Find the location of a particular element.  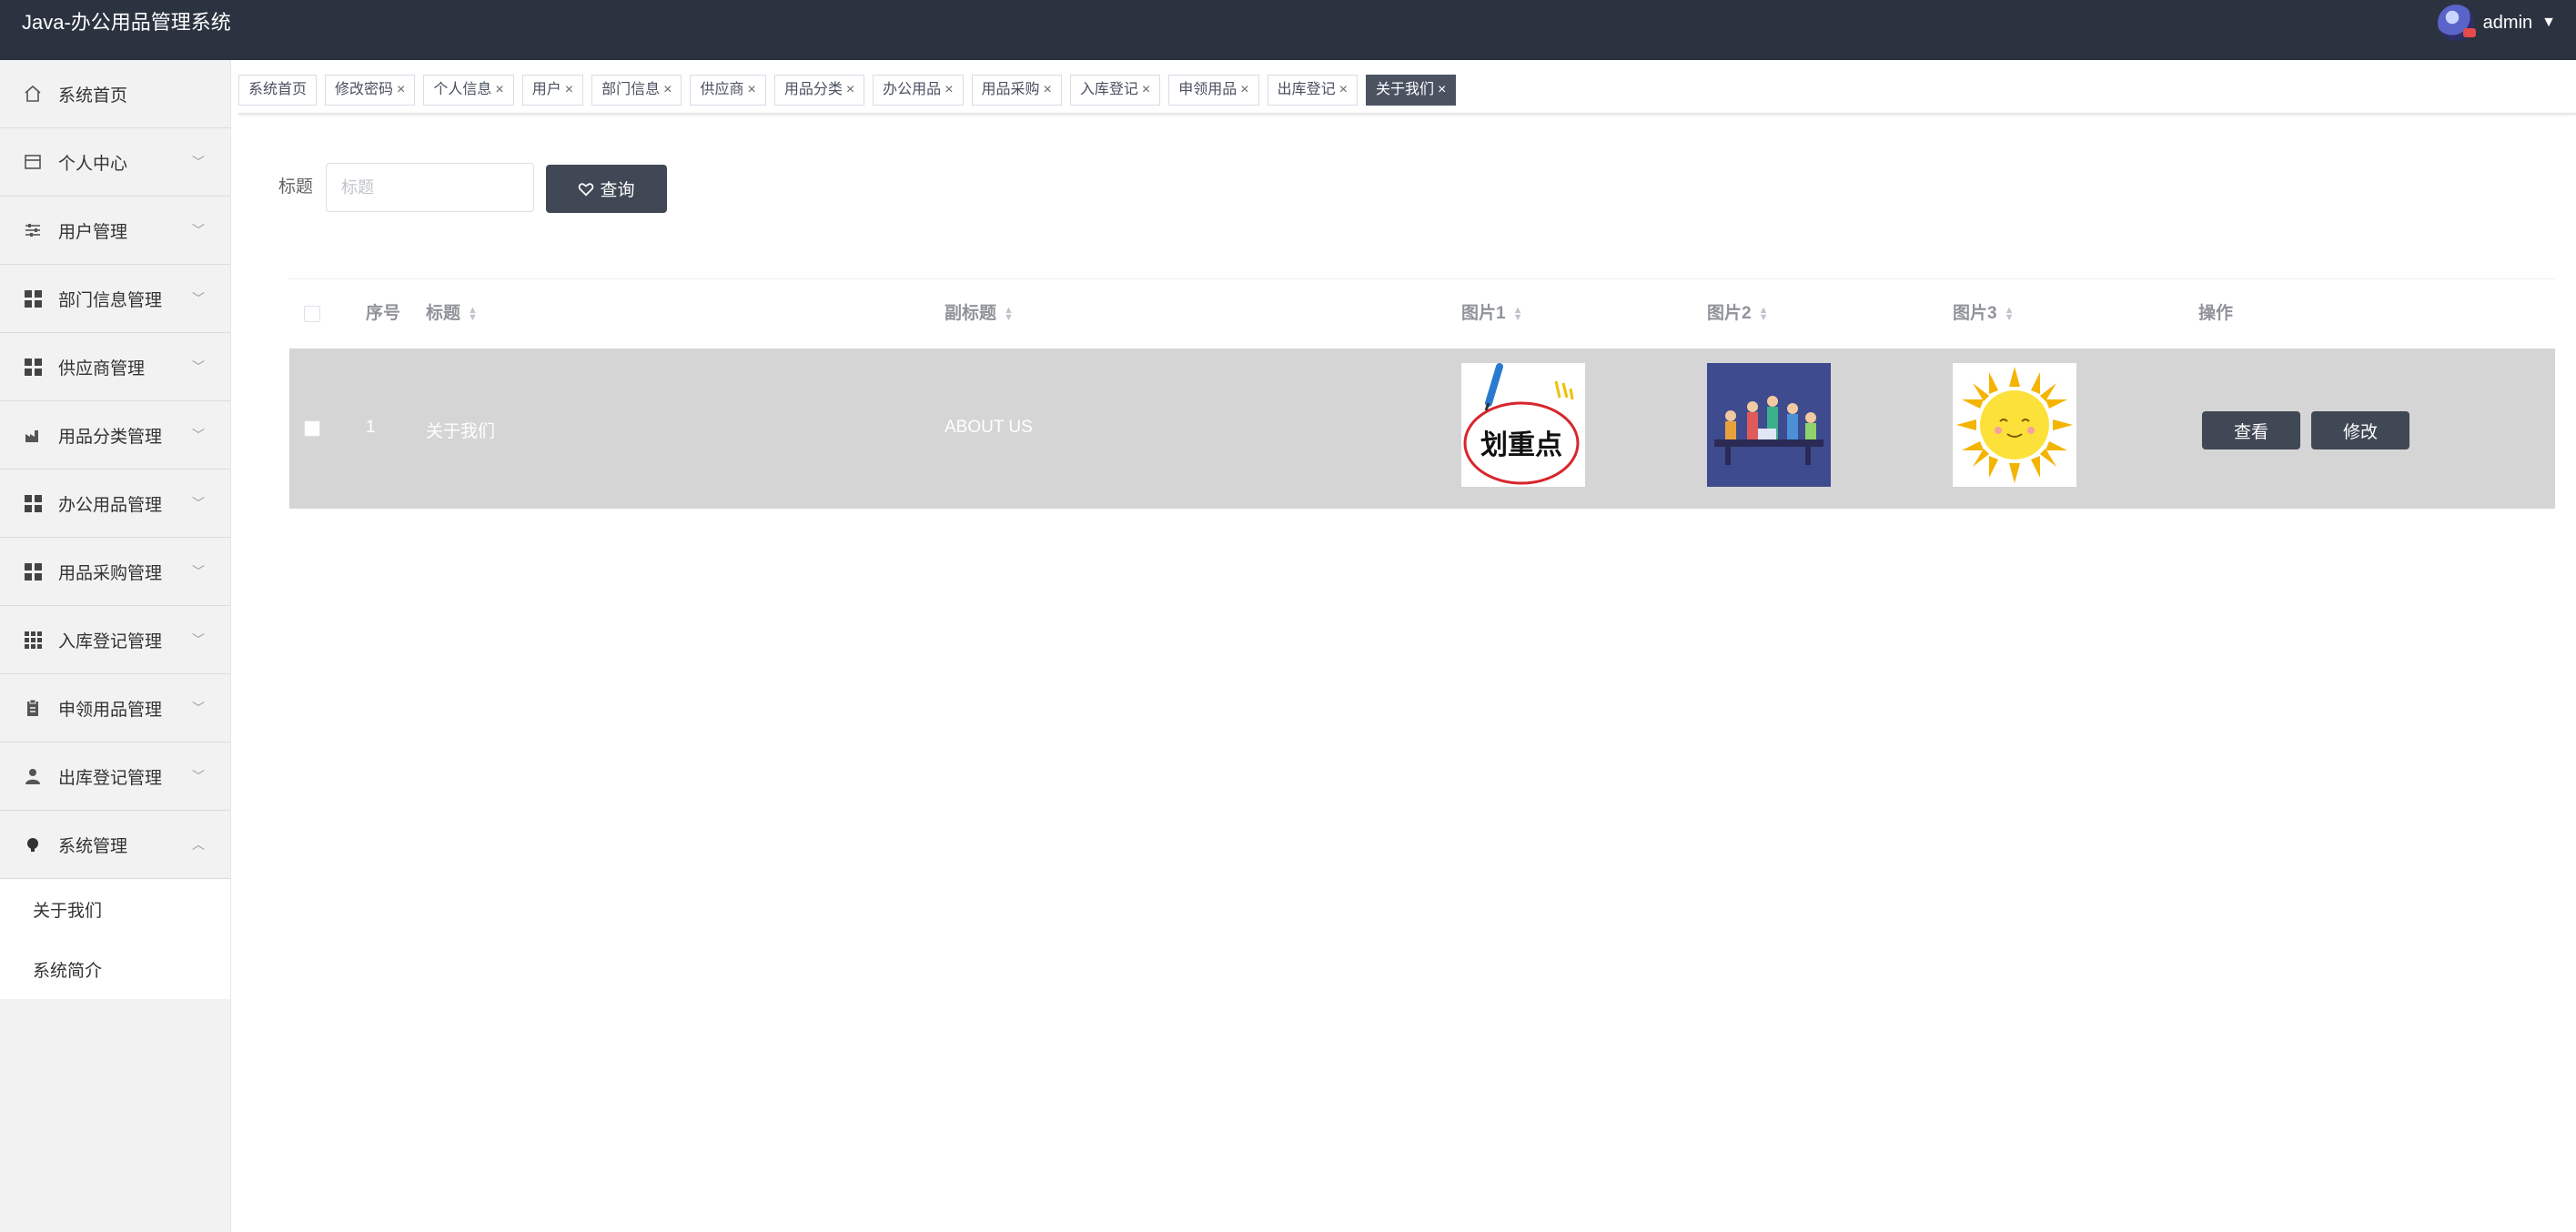

column-header-image2: 图片2 ▲ ▼ is located at coordinates (1737, 313).